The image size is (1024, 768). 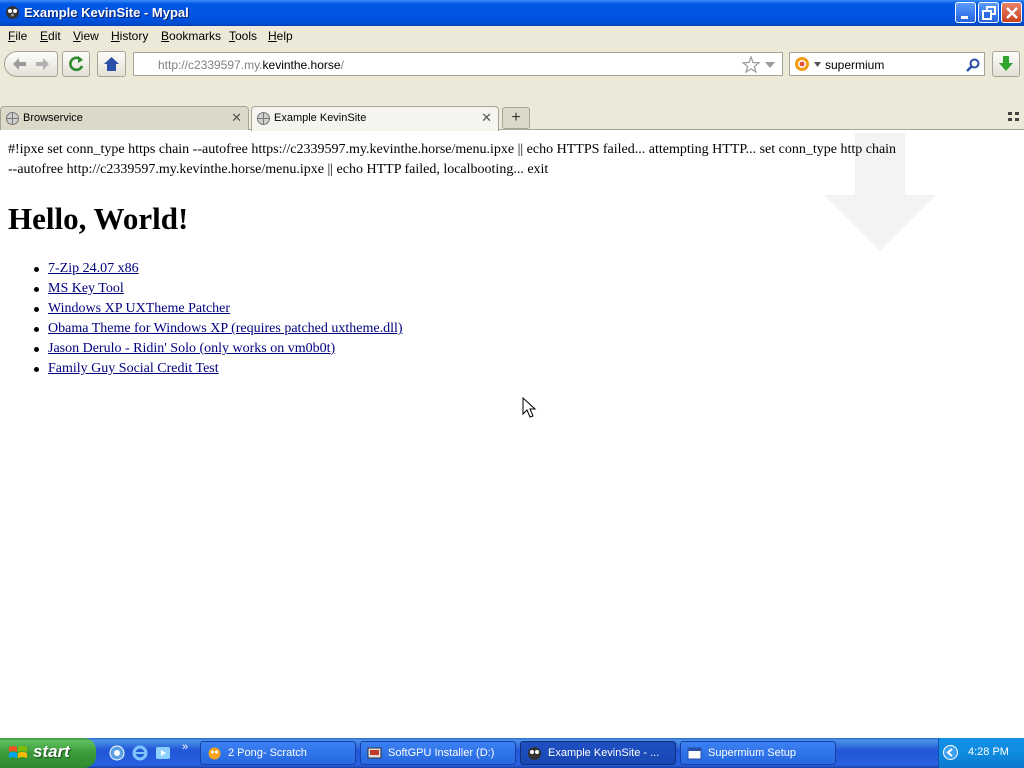 What do you see at coordinates (1014, 117) in the screenshot?
I see `list-all-tabs-icon` at bounding box center [1014, 117].